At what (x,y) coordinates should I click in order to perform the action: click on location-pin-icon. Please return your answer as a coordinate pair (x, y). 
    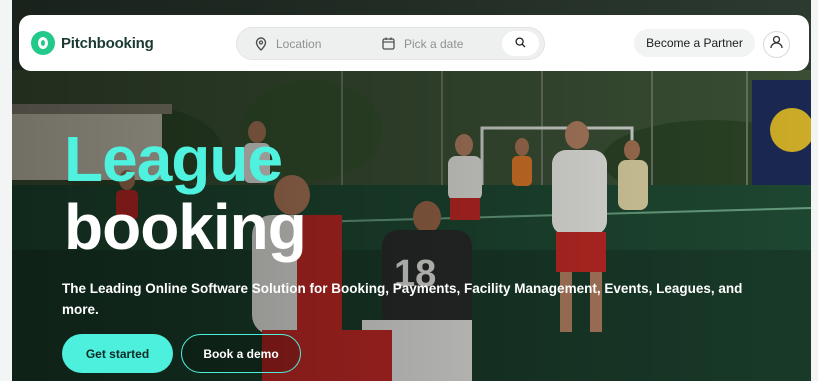
    Looking at the image, I should click on (261, 43).